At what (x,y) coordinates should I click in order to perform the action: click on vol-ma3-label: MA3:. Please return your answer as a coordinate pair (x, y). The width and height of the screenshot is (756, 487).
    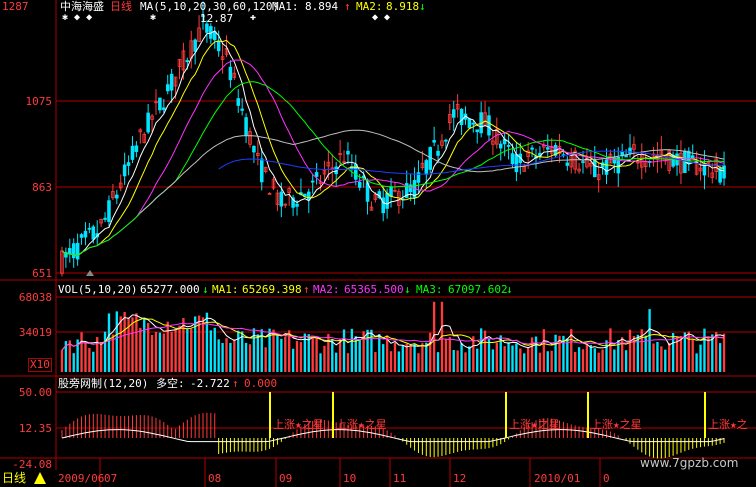
    Looking at the image, I should click on (429, 289).